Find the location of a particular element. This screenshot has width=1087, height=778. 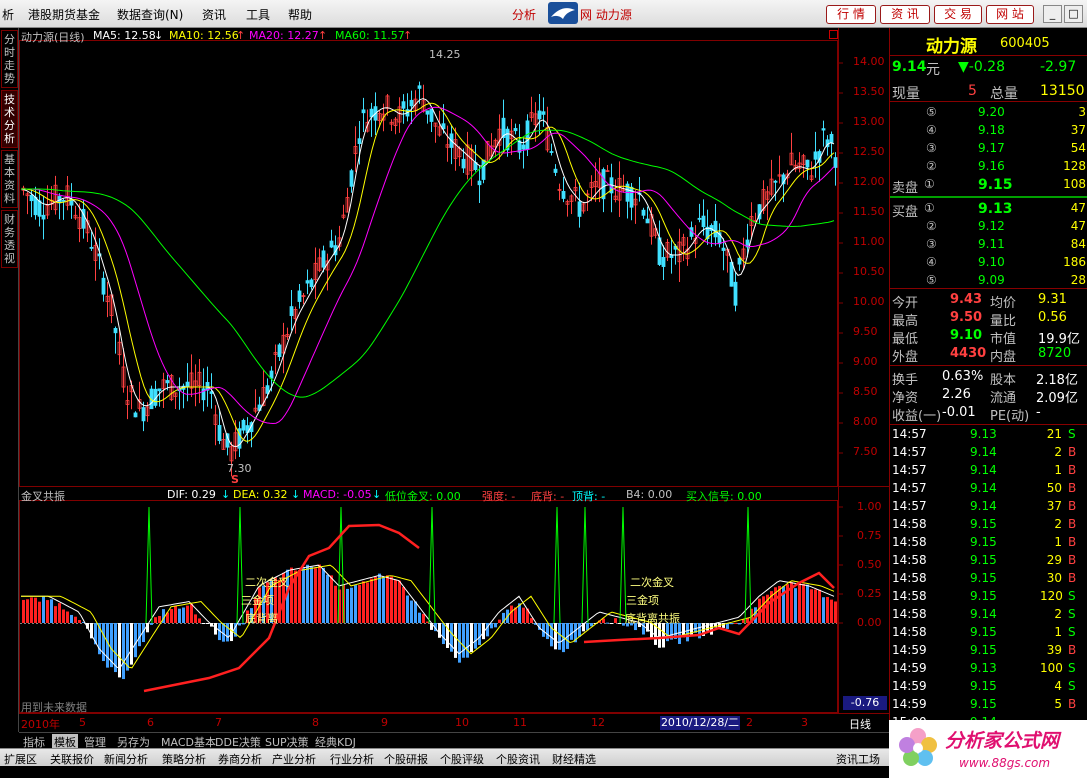

sell-order-row: 卖盘 ① 9.15 108 is located at coordinates (988, 186).